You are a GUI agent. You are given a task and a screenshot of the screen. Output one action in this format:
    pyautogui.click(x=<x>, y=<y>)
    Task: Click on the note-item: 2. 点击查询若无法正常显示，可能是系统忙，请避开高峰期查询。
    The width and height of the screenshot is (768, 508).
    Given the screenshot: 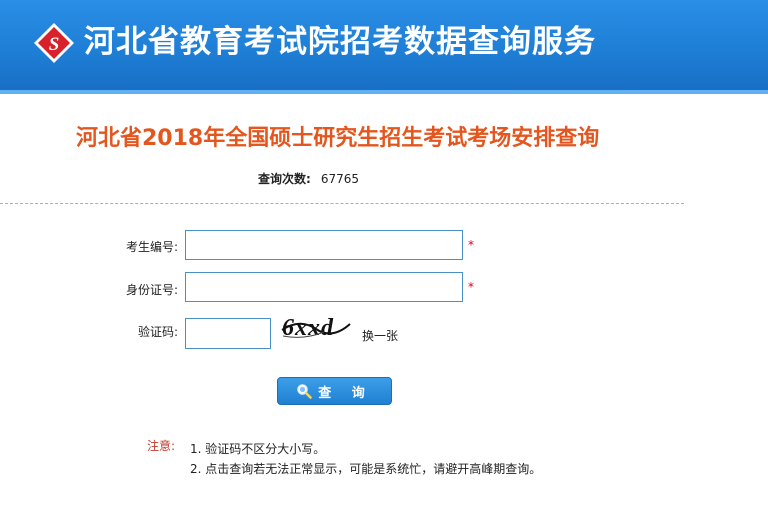 What is the action you would take?
    pyautogui.click(x=366, y=469)
    